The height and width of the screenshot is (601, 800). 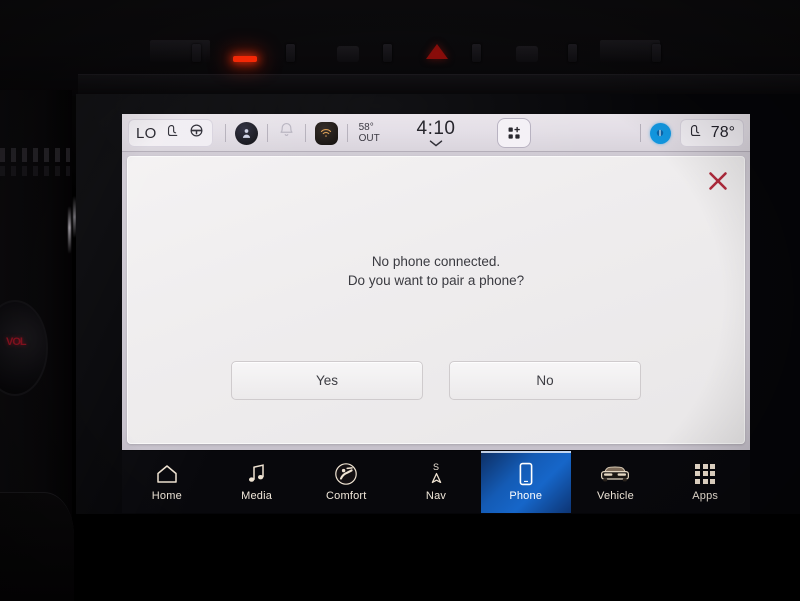 I want to click on nav-item-media: Media, so click(x=257, y=482).